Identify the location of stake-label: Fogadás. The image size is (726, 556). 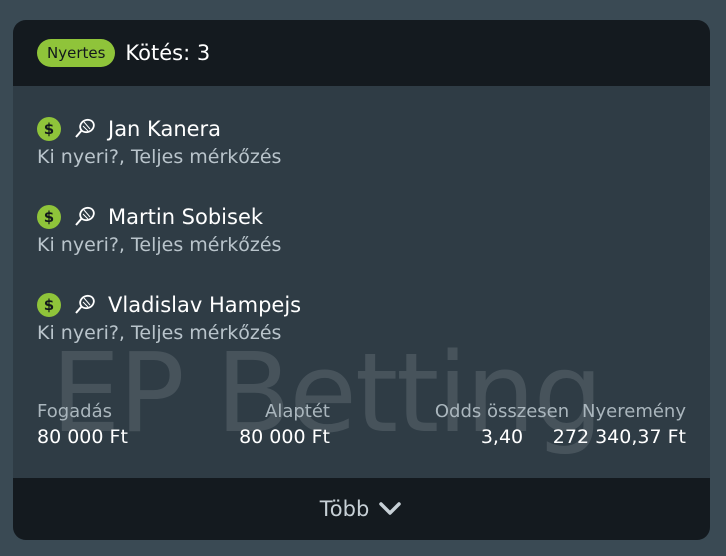
(75, 411).